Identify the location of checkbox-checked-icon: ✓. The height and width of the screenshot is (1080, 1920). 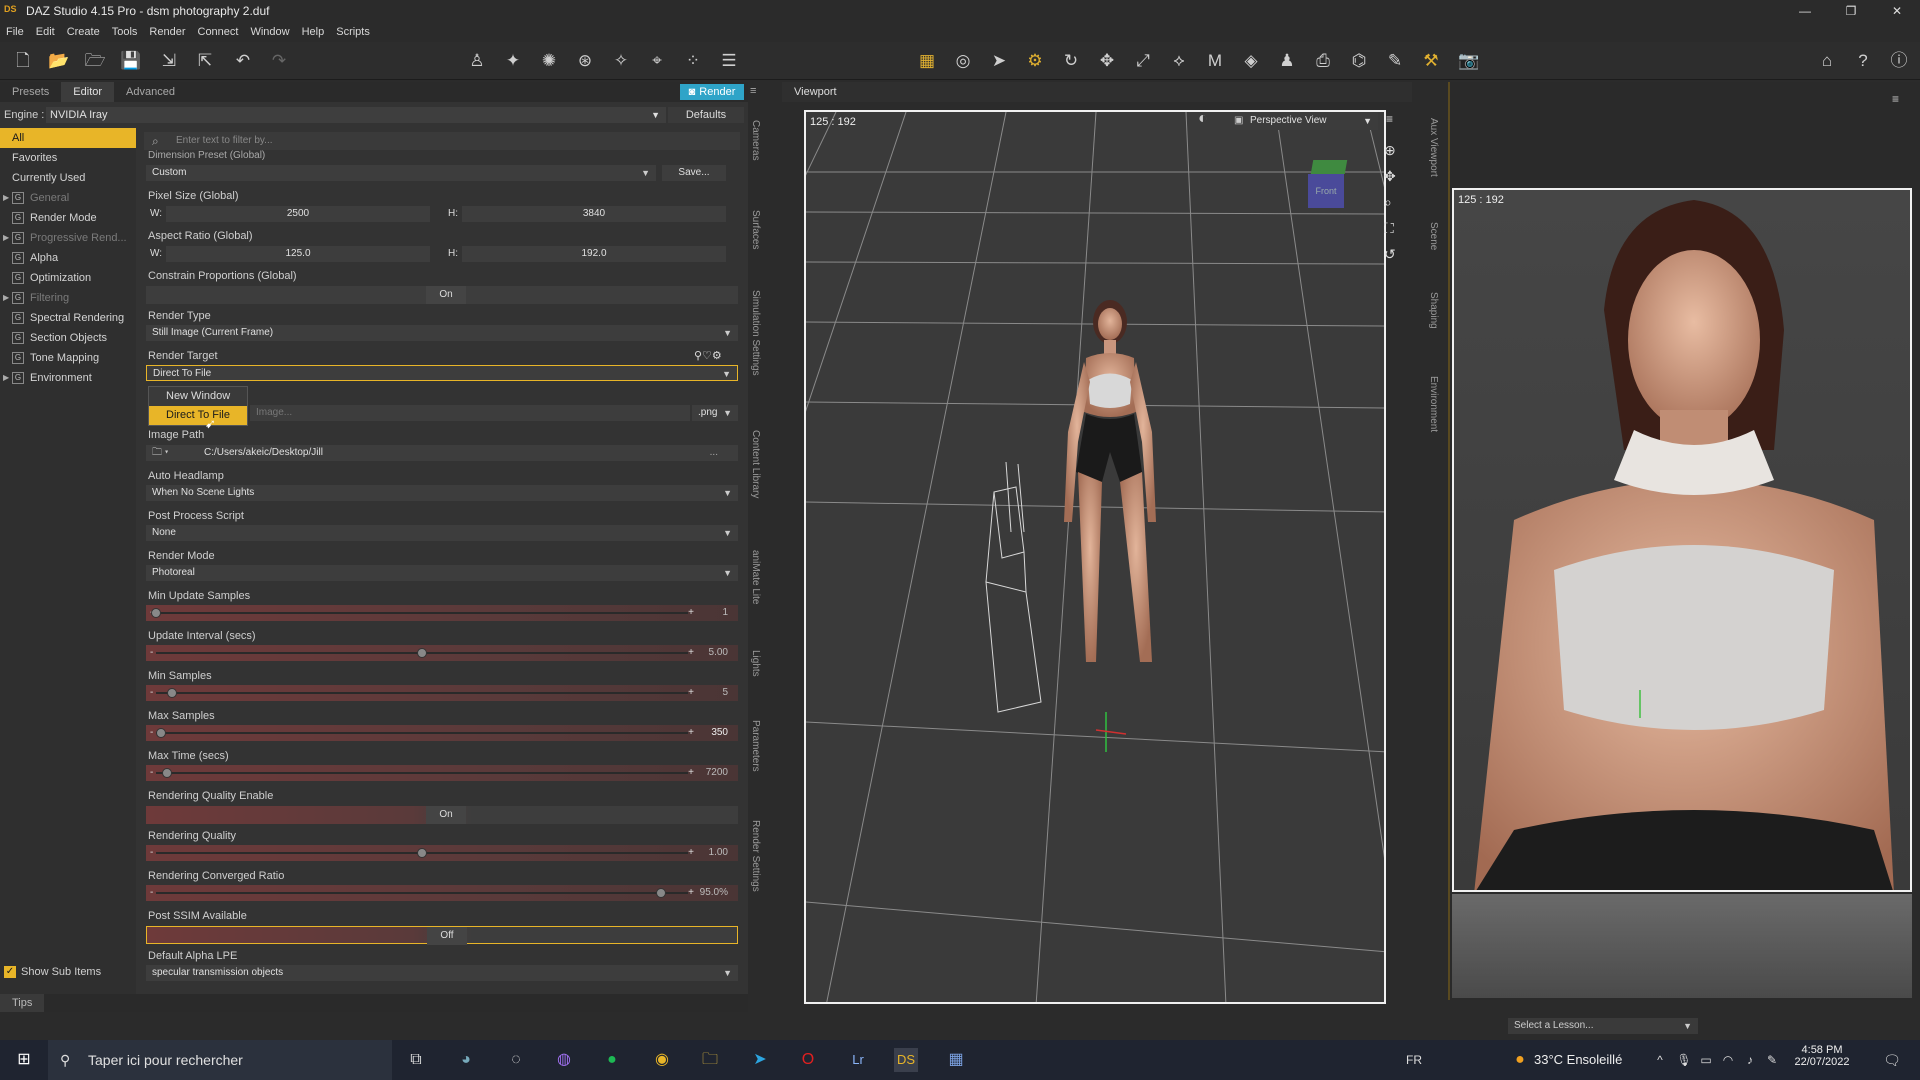
(10, 972).